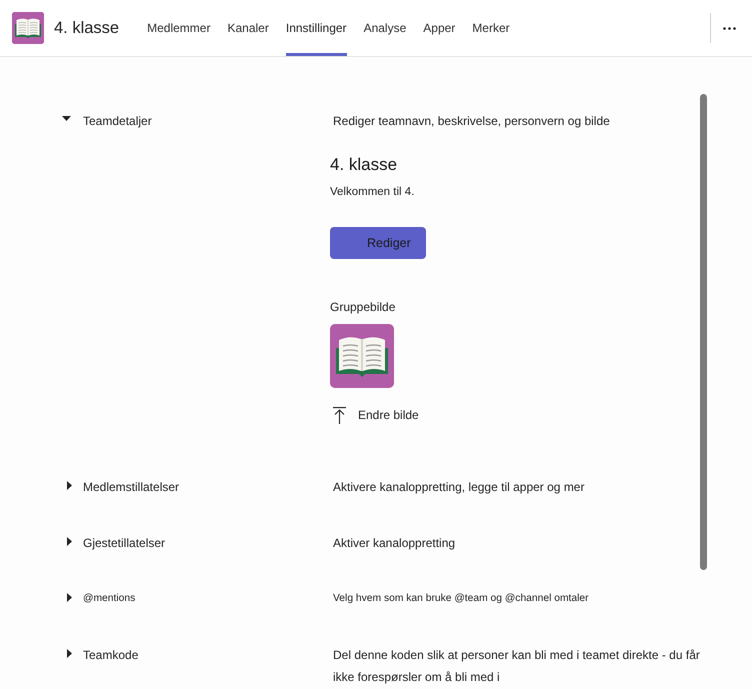  I want to click on section-description: Del denne koden slik at personer kan bli med i teamet direkte - du får ikke forespørsler om å bli med i, so click(516, 666).